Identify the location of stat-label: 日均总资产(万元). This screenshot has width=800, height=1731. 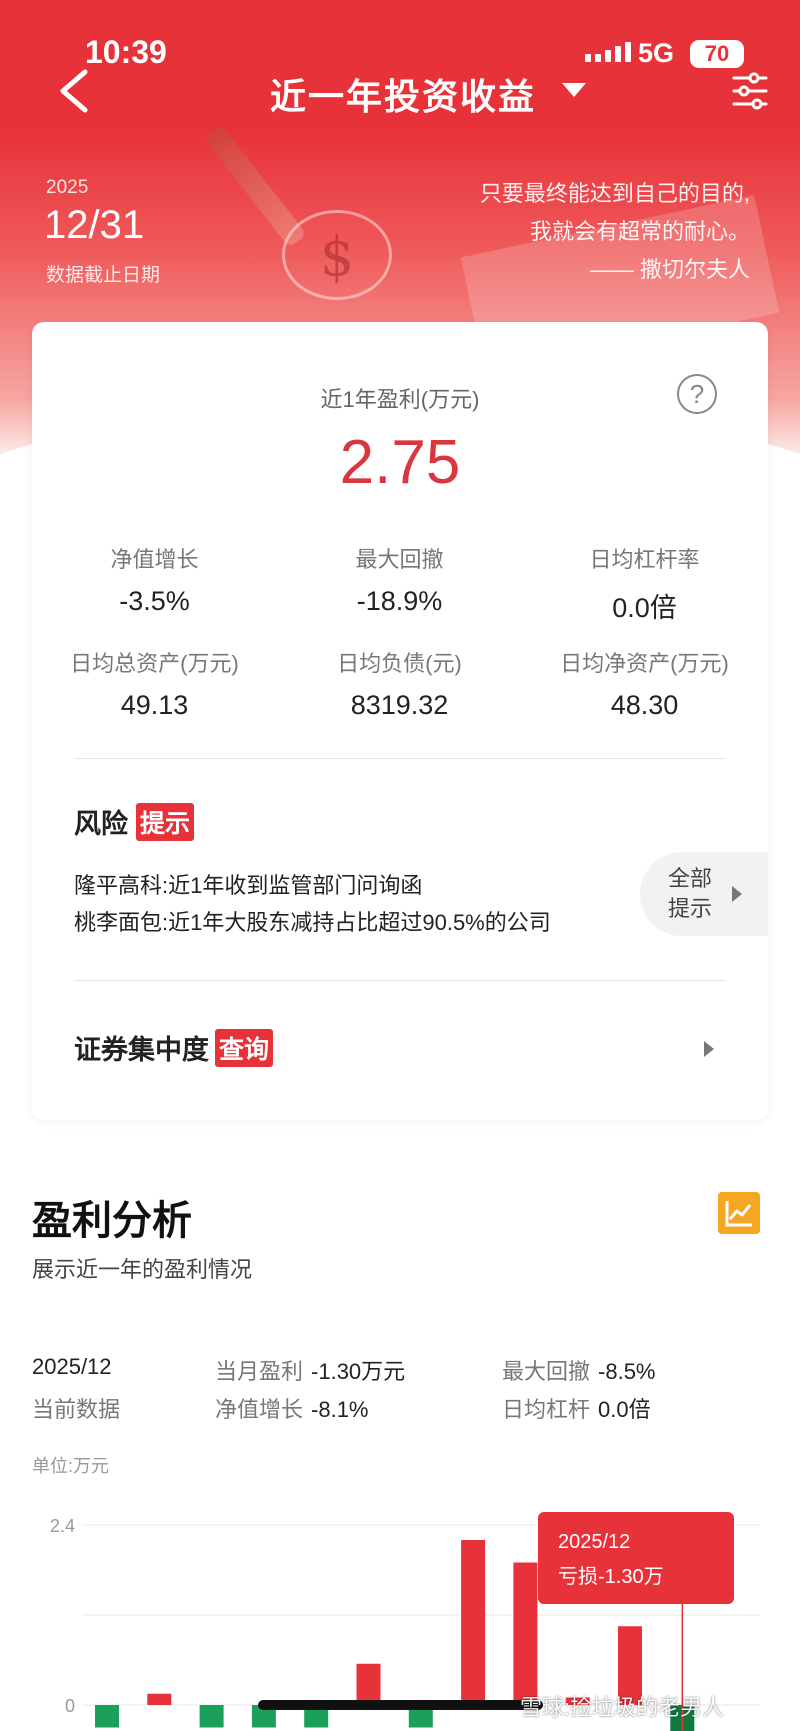
(154, 663).